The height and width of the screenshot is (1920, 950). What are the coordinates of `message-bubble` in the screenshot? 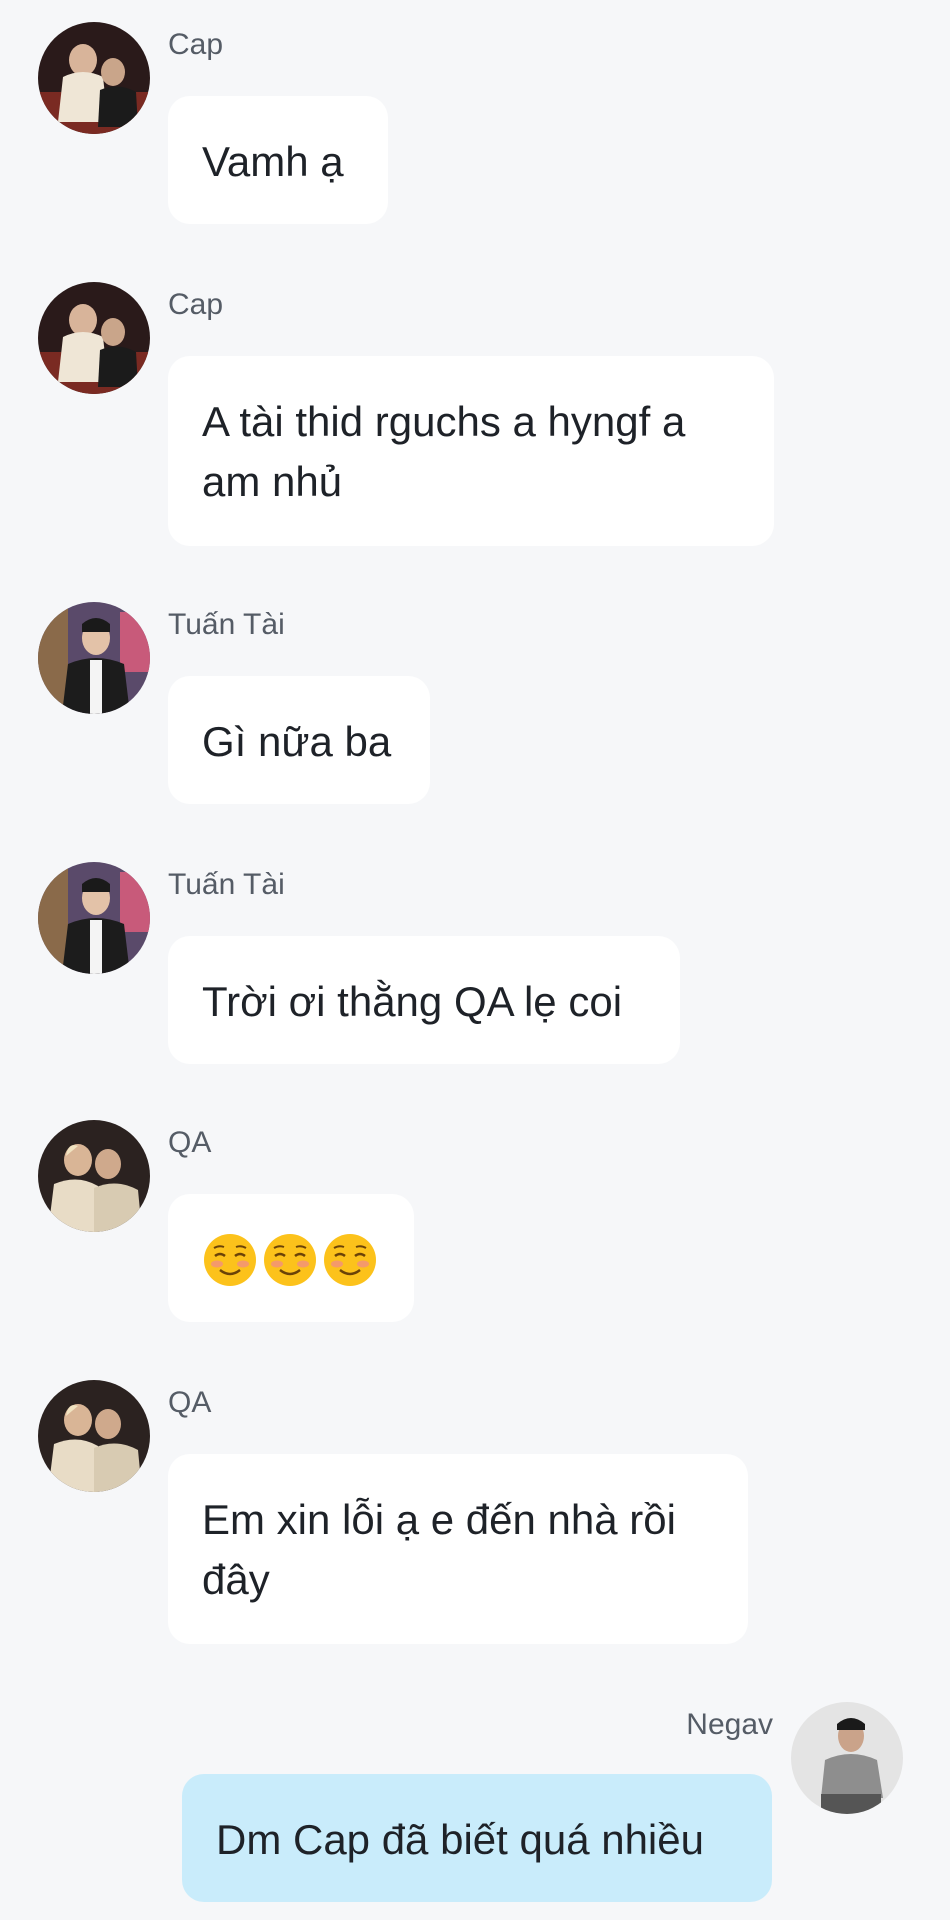 It's located at (291, 1258).